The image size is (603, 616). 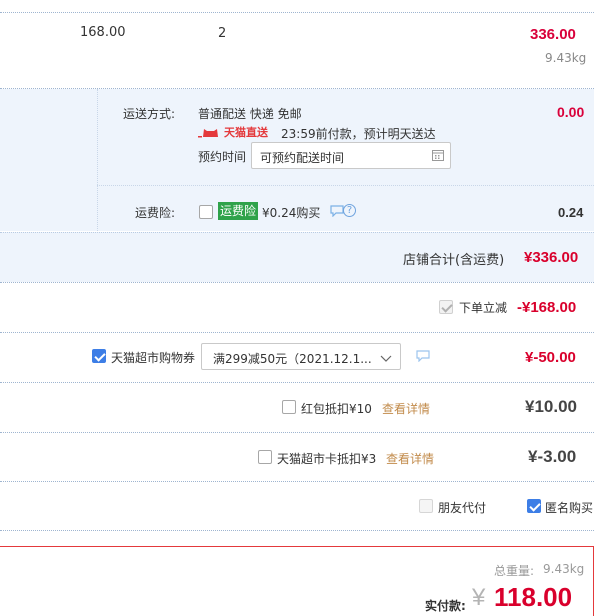 I want to click on red-packet-label: 红包抵扣¥10, so click(x=336, y=409).